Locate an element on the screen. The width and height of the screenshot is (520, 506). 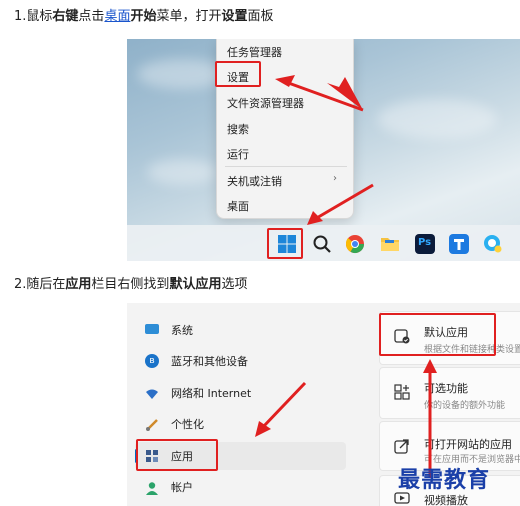
arrow-head-apps-icon is located at coordinates (263, 429).